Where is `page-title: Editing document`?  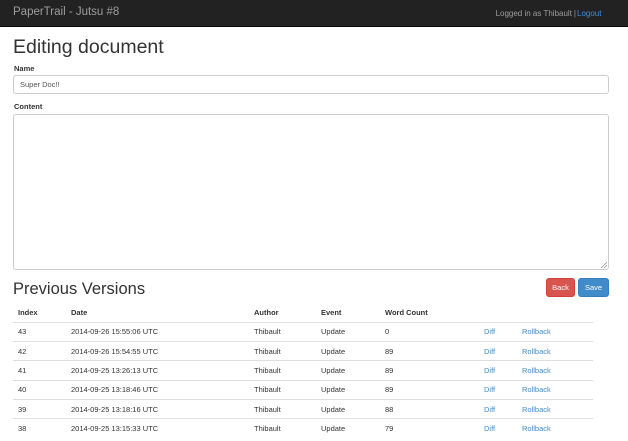
page-title: Editing document is located at coordinates (88, 47).